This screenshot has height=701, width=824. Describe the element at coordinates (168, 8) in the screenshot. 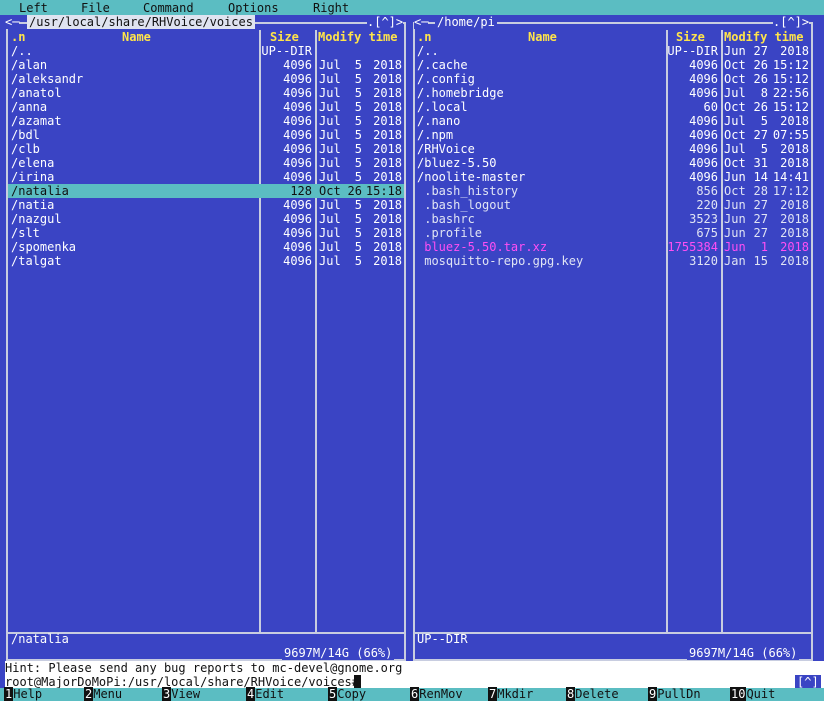

I see `menu-command: Command` at that location.